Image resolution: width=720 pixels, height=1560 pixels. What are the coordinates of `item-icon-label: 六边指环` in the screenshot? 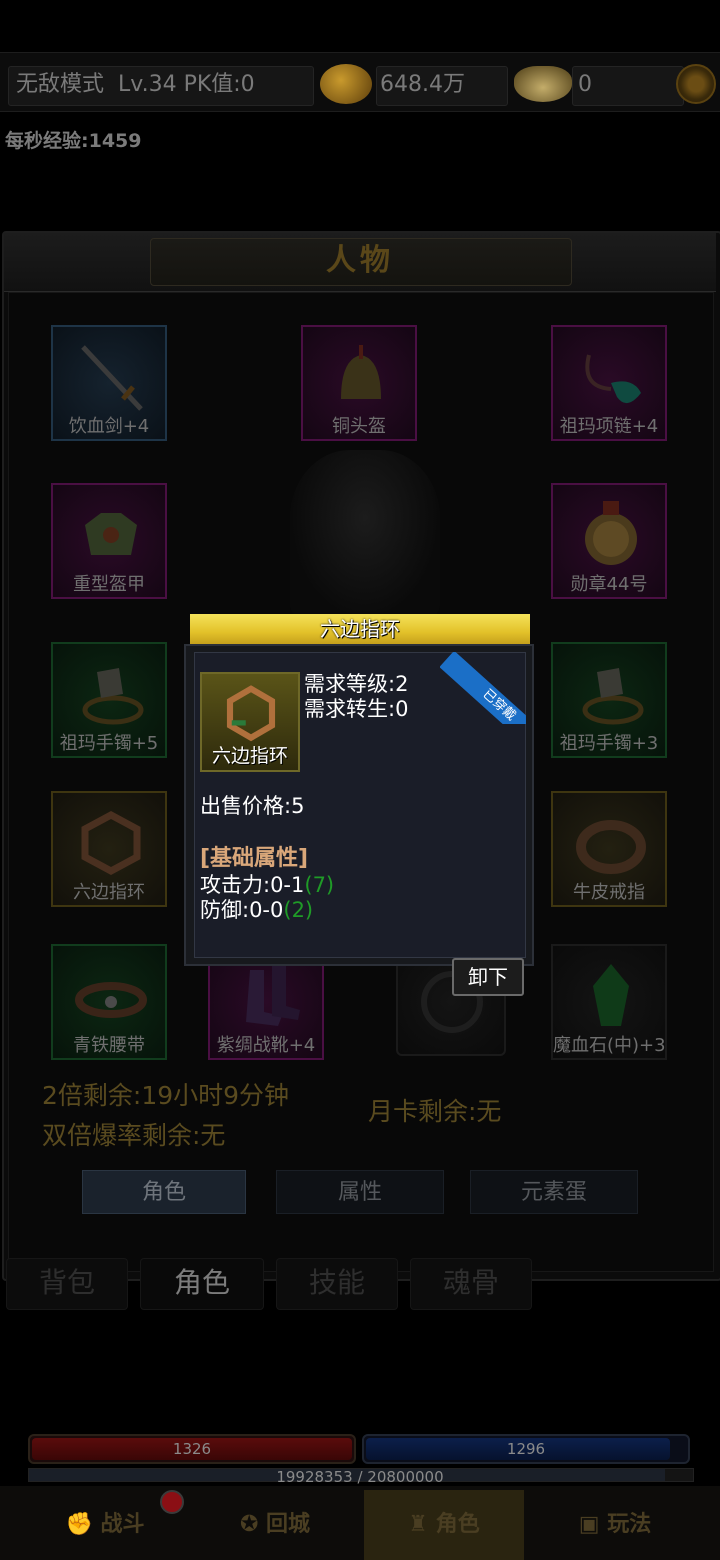 It's located at (249, 756).